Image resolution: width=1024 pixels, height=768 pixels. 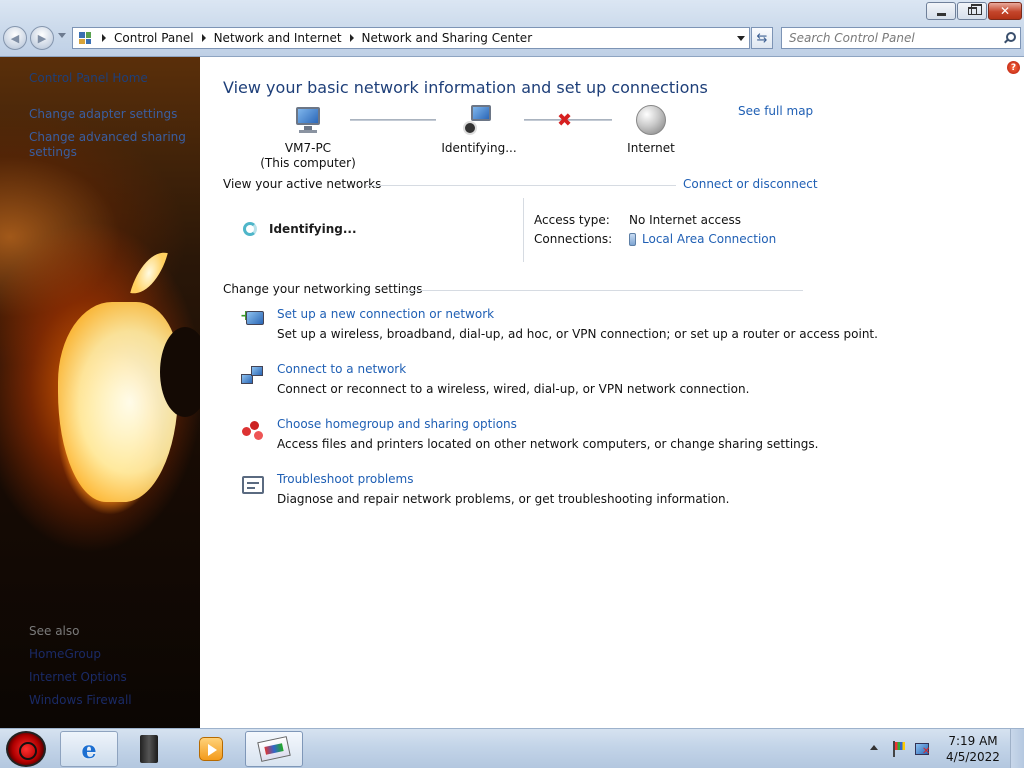 I want to click on map-connection-line, so click(x=393, y=120).